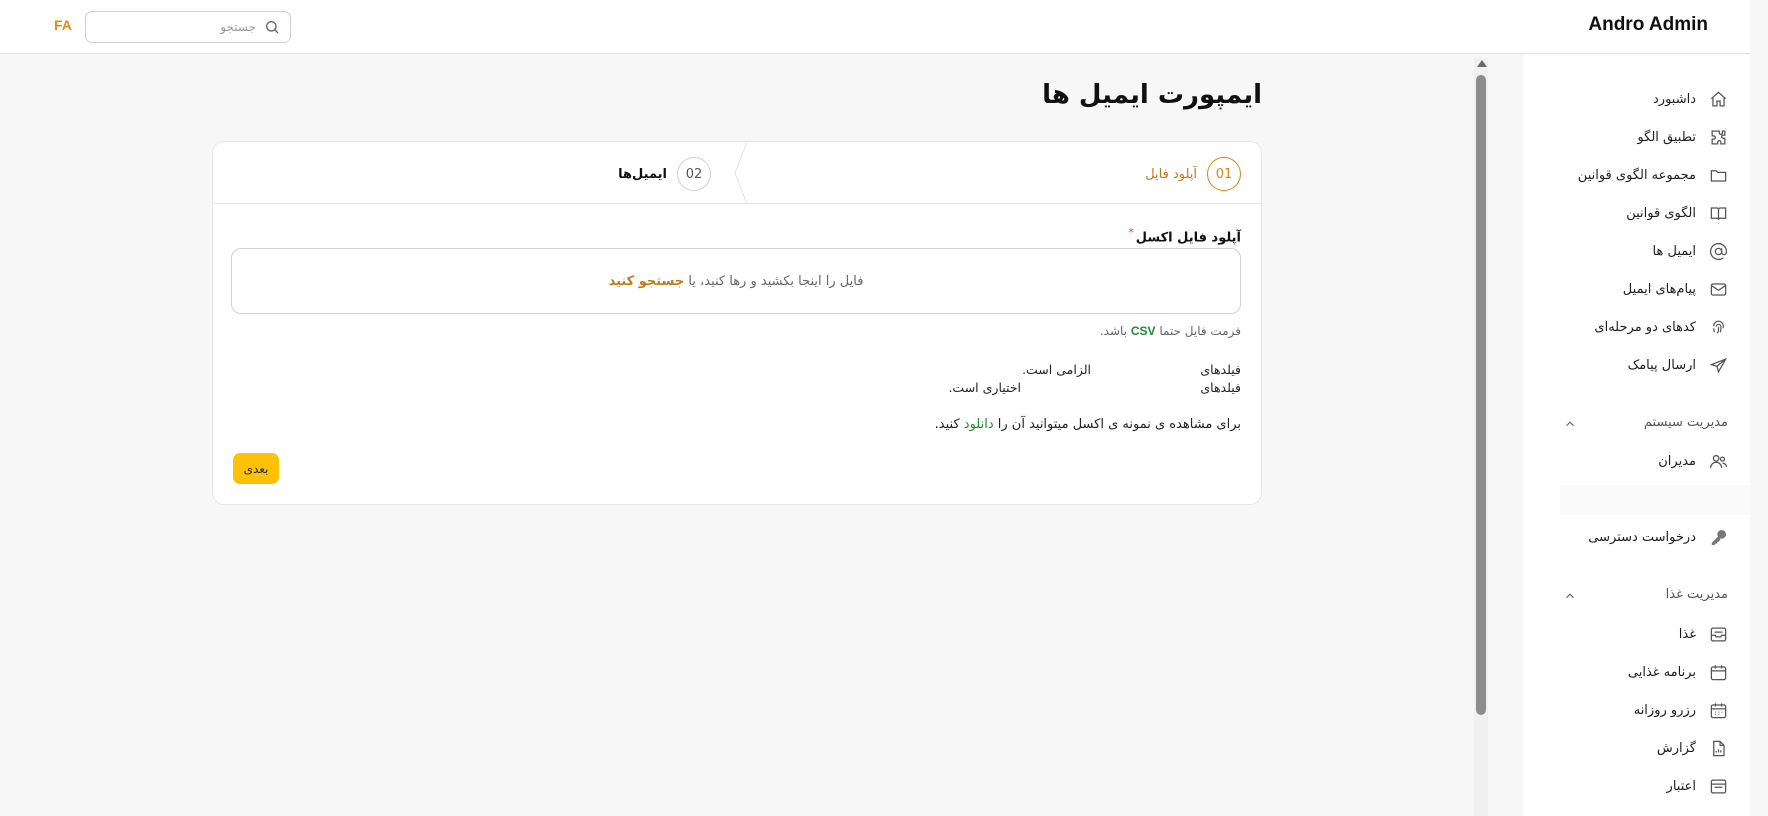 This screenshot has height=816, width=1768. What do you see at coordinates (1636, 596) in the screenshot?
I see `section-food-management: مدیریت غذا` at bounding box center [1636, 596].